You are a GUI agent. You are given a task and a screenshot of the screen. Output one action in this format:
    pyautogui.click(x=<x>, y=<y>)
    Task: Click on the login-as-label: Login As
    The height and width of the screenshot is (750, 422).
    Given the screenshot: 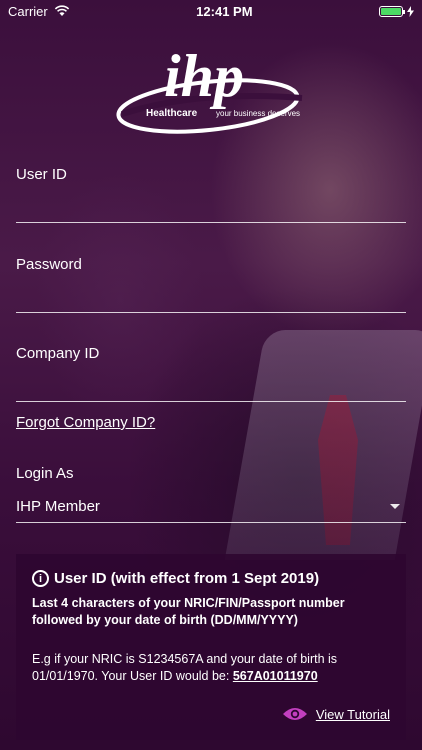 What is the action you would take?
    pyautogui.click(x=45, y=473)
    